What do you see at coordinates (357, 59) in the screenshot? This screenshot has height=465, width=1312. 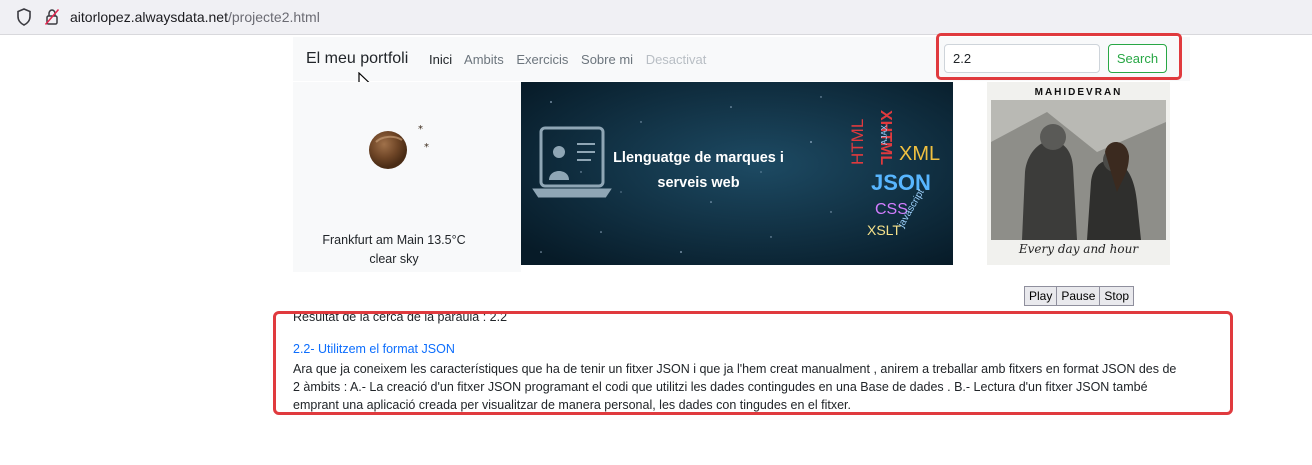 I see `navbar-brand: El meu portfoli` at bounding box center [357, 59].